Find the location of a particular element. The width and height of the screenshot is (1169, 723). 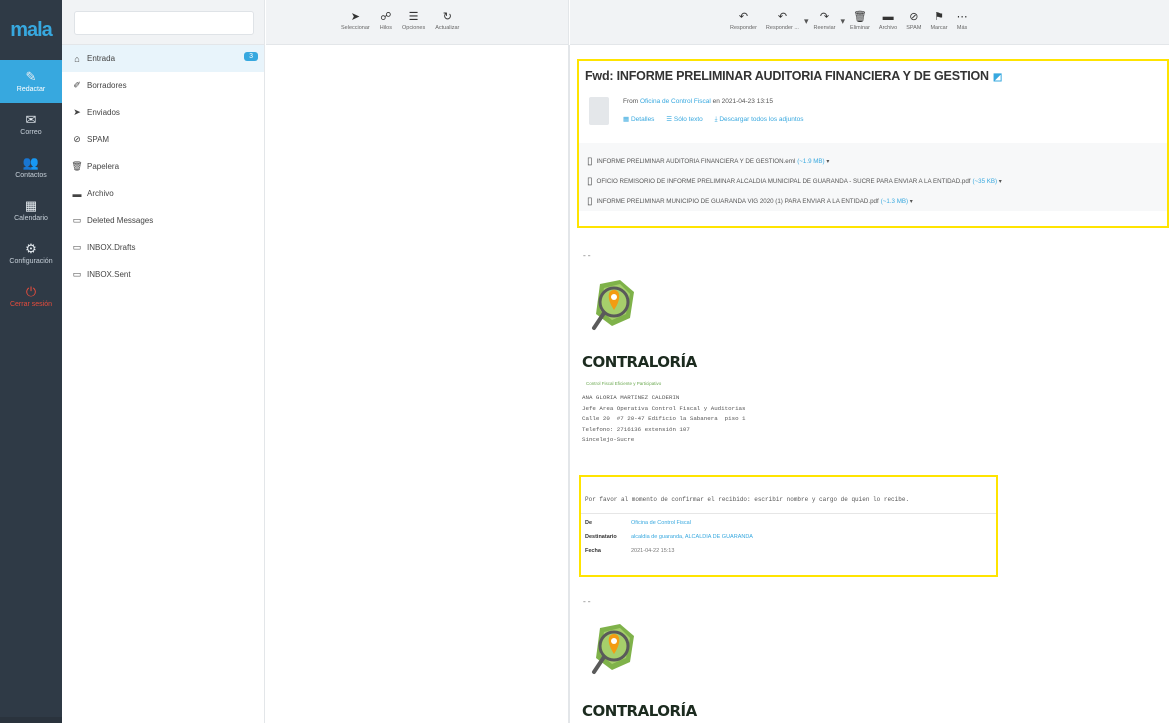

spam-icon: ⊘ is located at coordinates (914, 17).